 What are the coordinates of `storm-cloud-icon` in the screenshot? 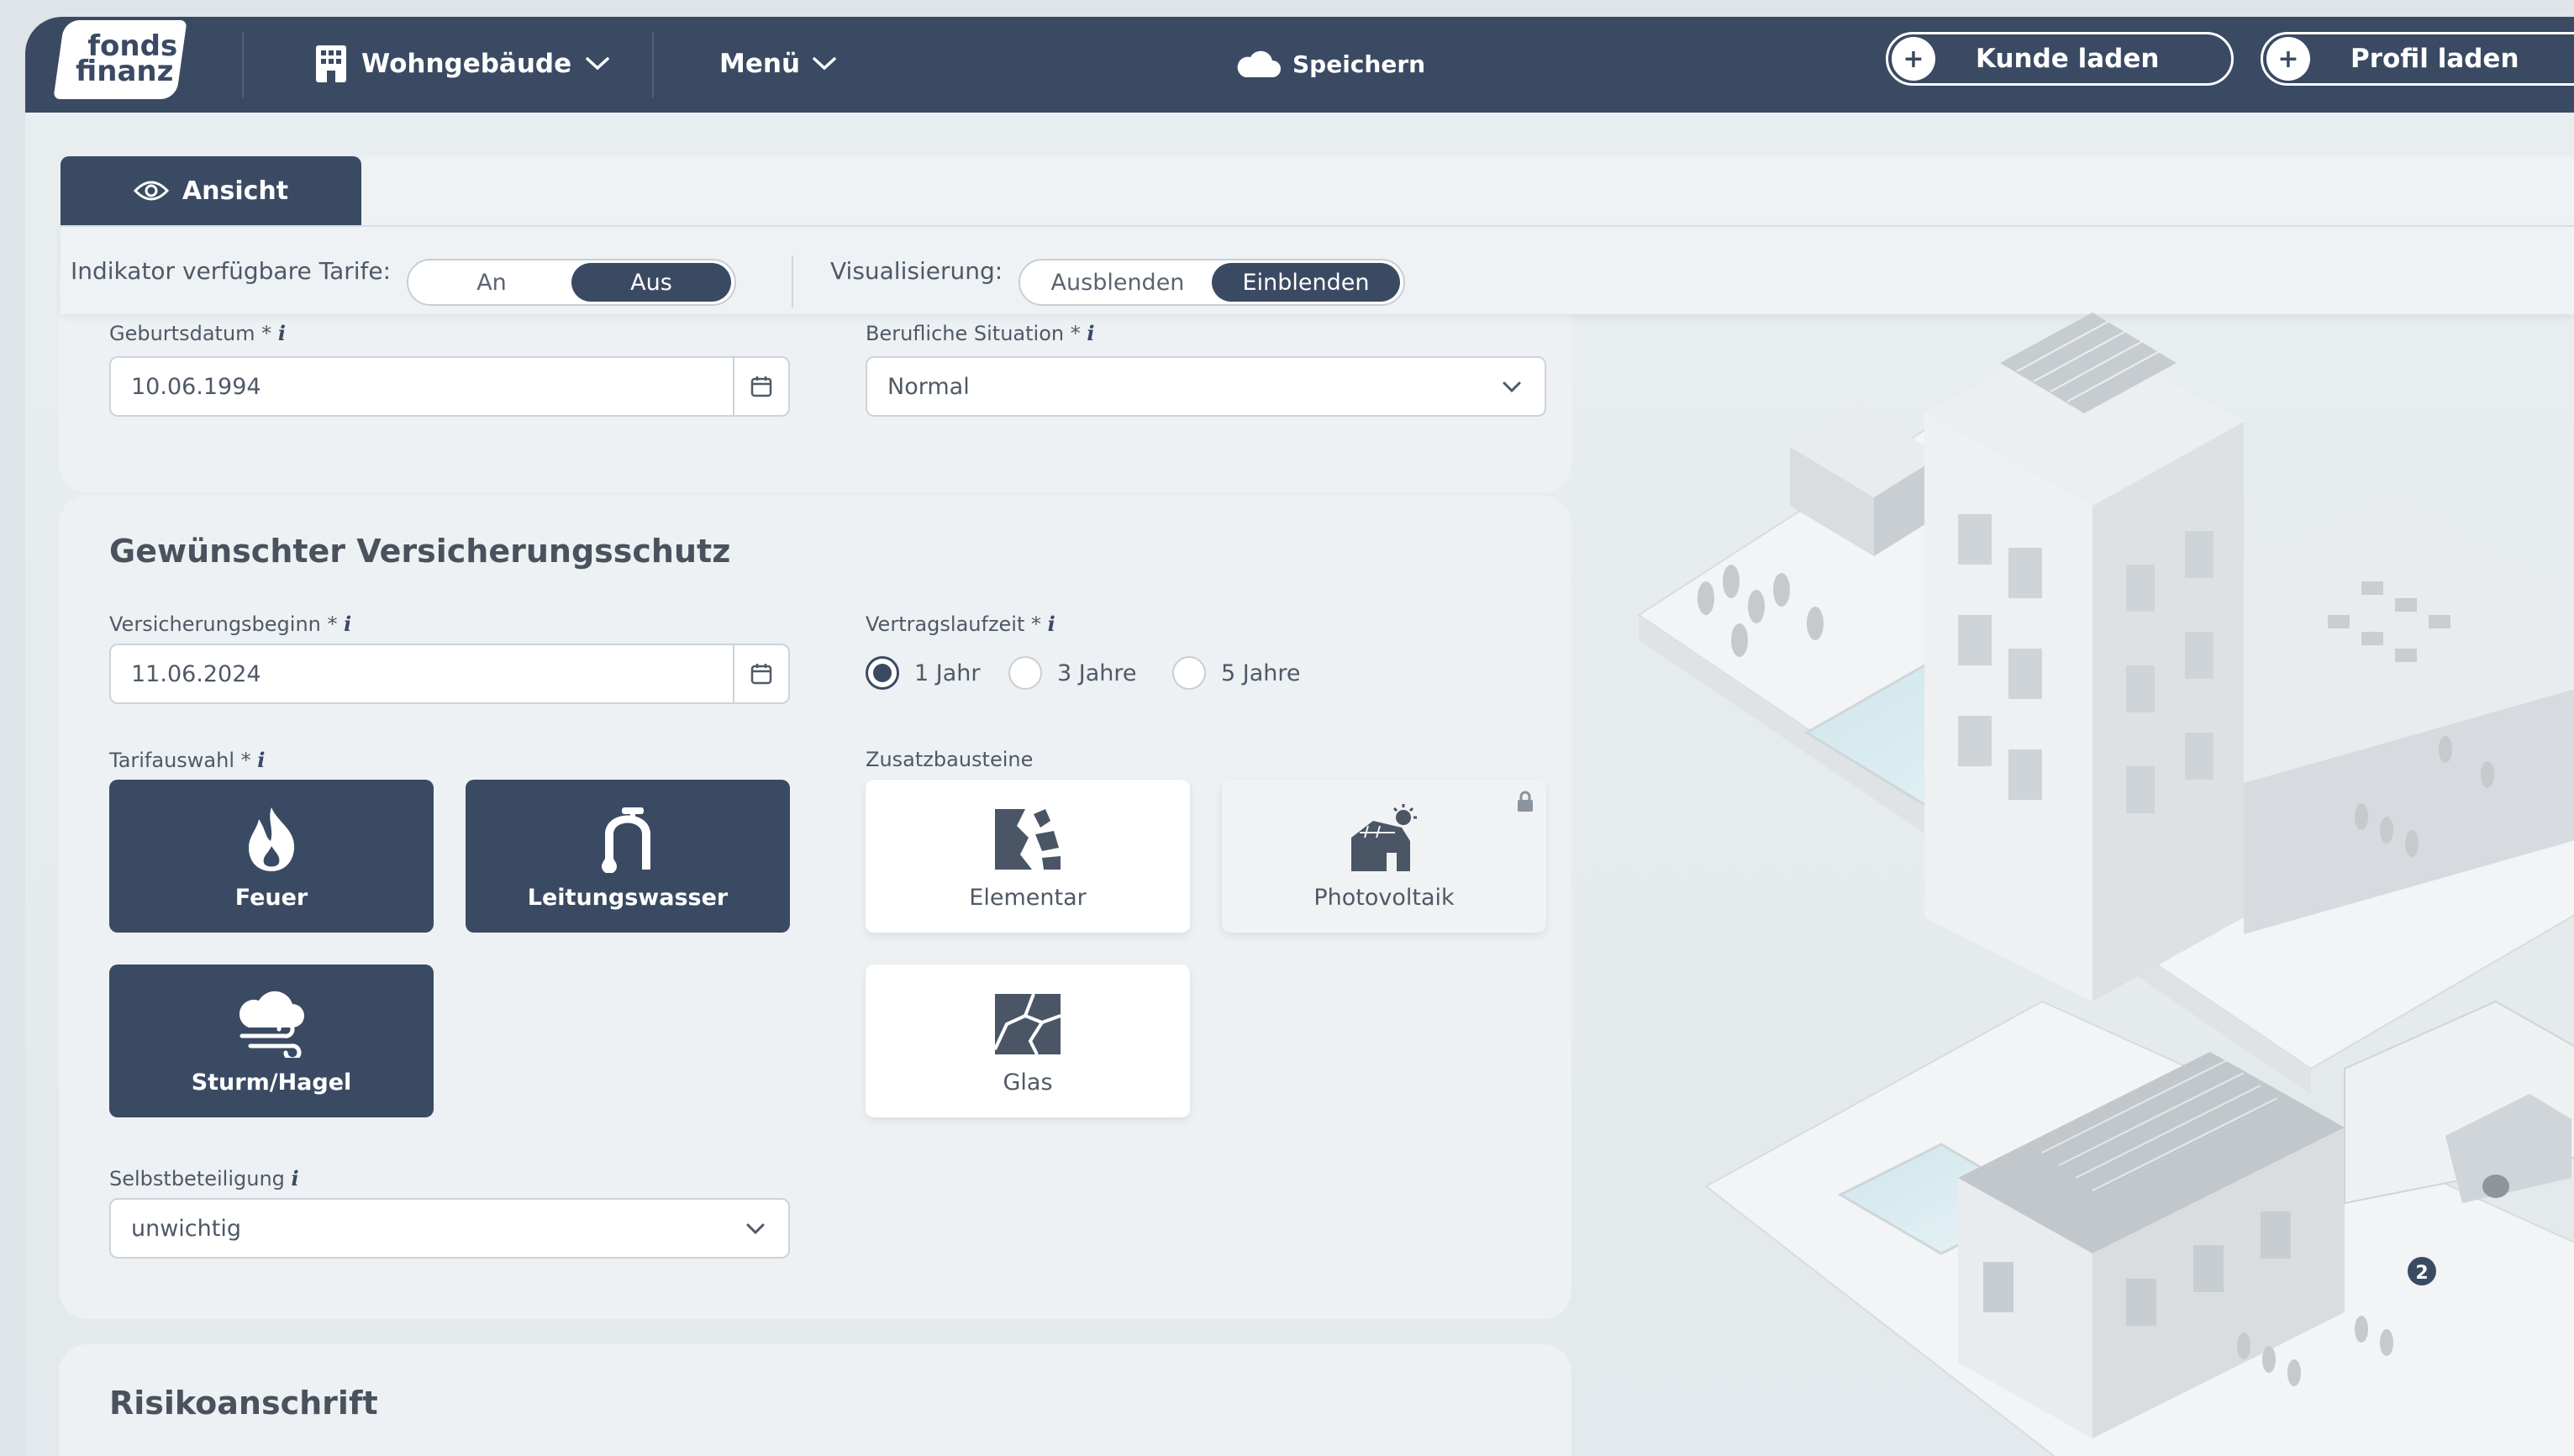 It's located at (271, 1024).